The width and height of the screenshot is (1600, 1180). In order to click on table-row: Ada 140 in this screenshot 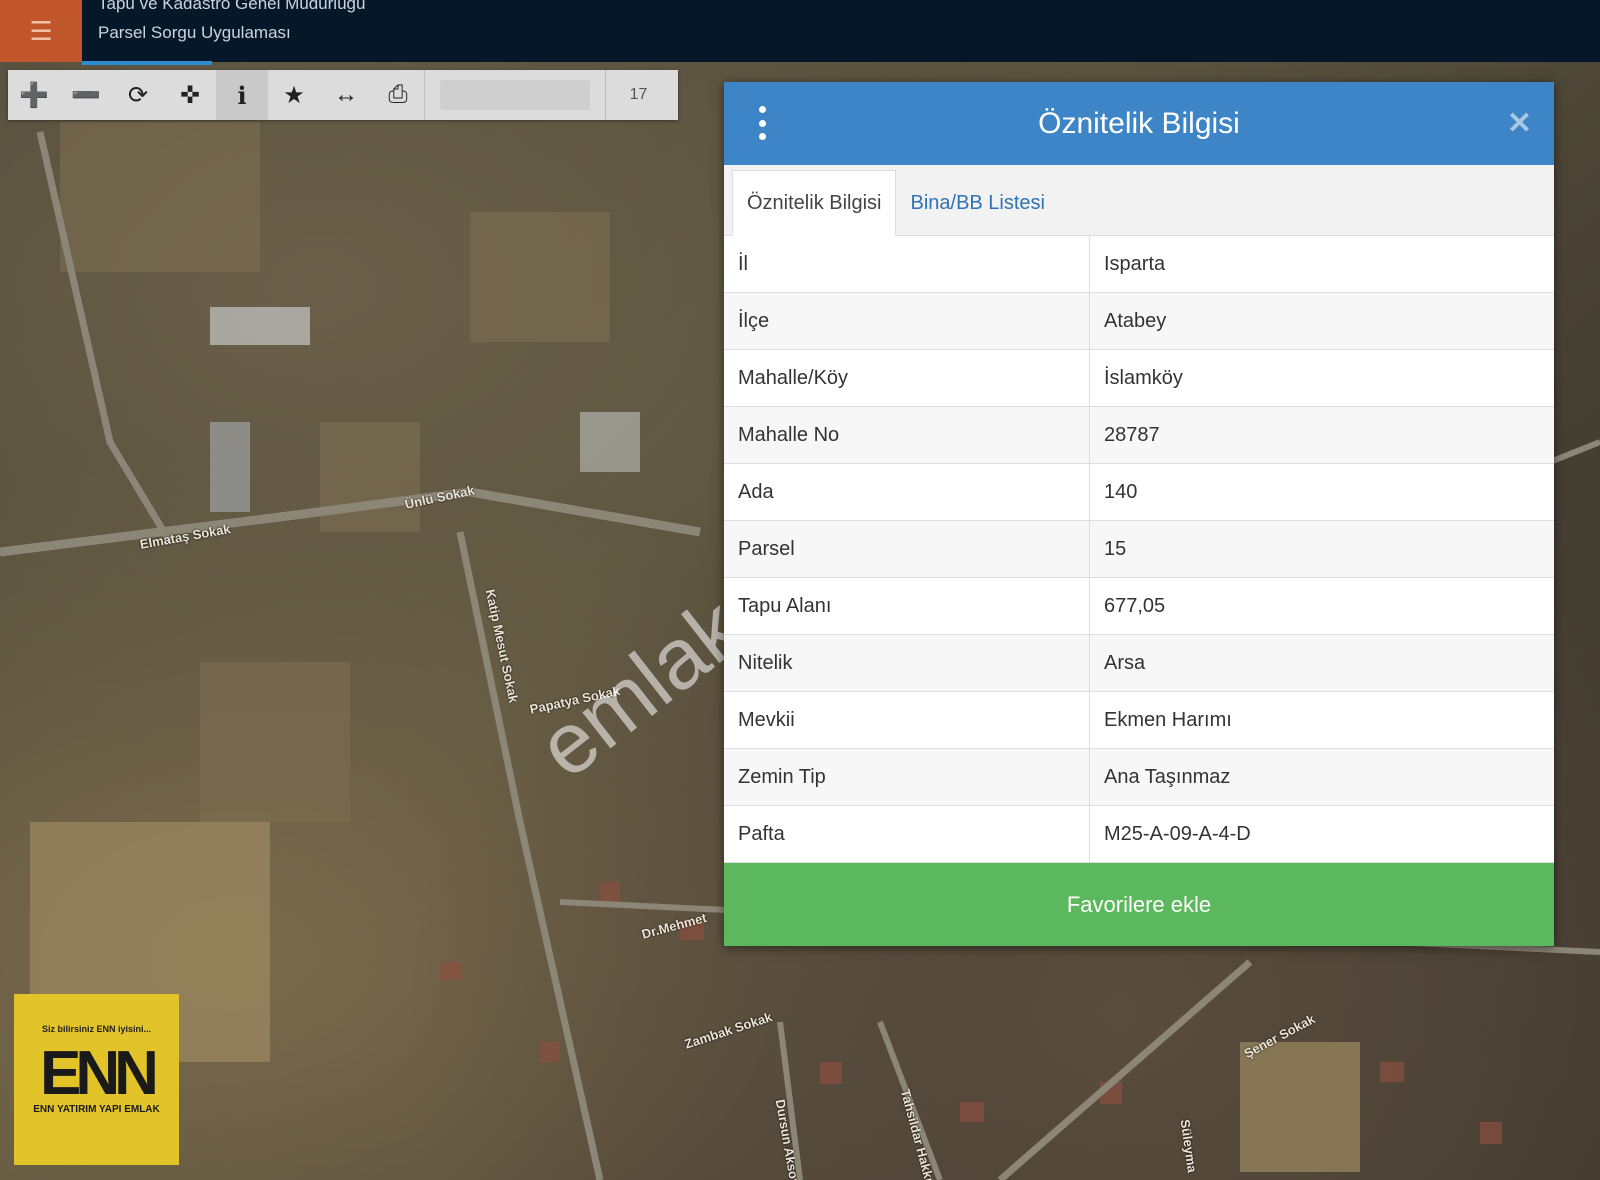, I will do `click(1139, 492)`.